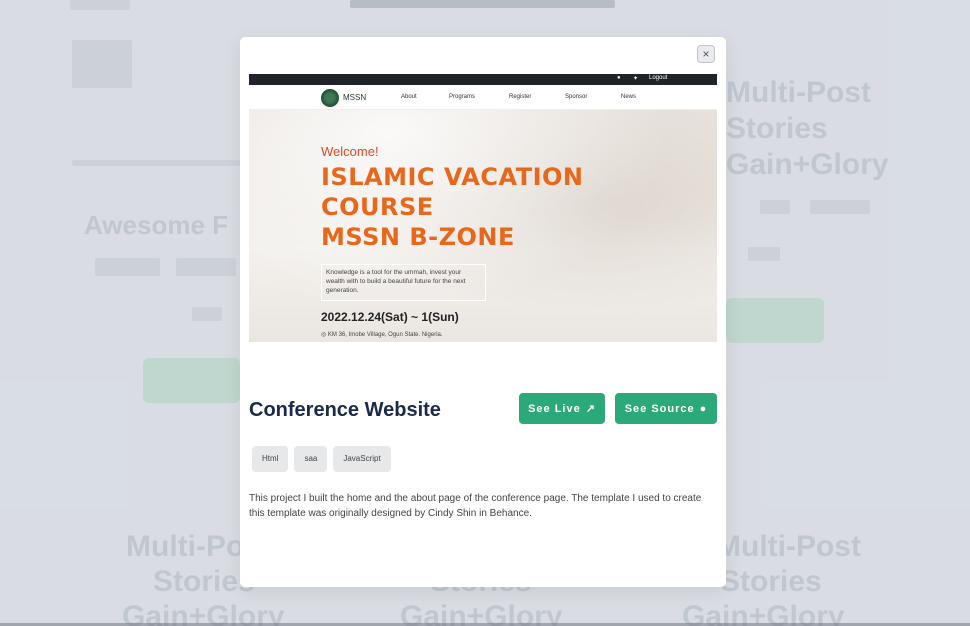 The width and height of the screenshot is (970, 626). I want to click on location-pin-icon: ◎, so click(324, 335).